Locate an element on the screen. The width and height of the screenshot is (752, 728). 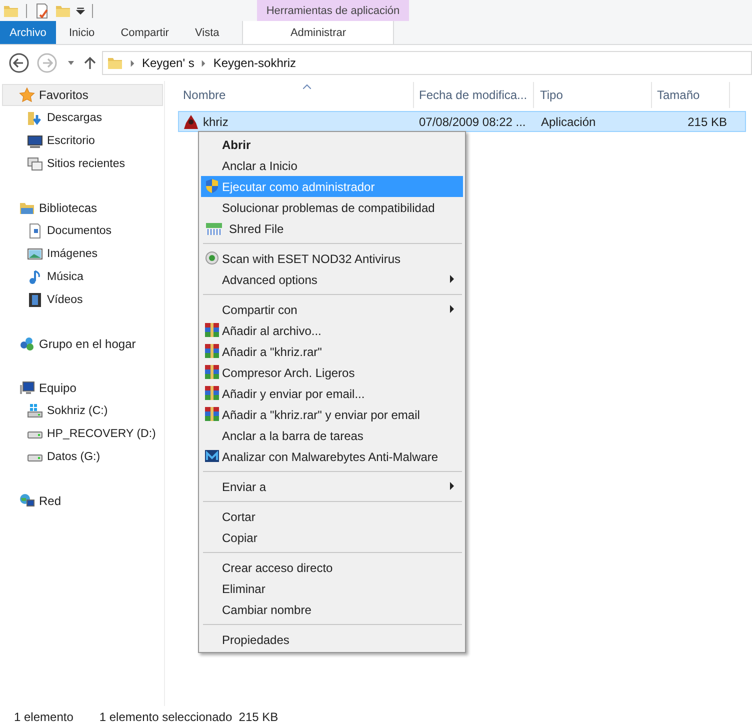
shredder-icon is located at coordinates (214, 228).